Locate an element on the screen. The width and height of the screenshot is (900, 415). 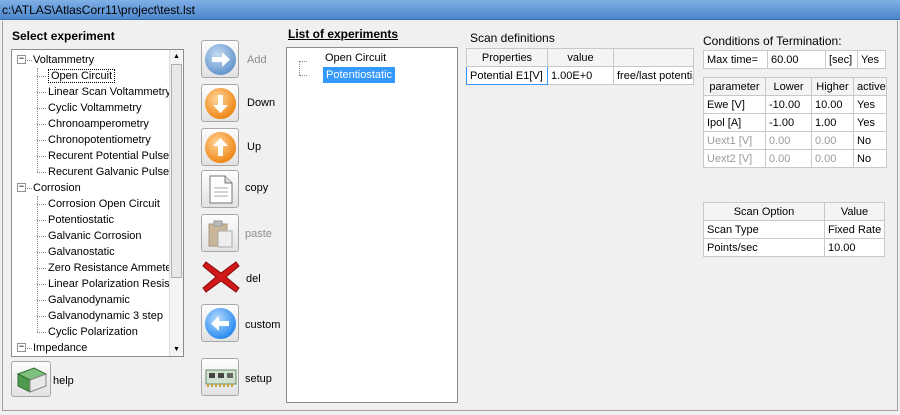
scrollbar-thumb is located at coordinates (176, 171).